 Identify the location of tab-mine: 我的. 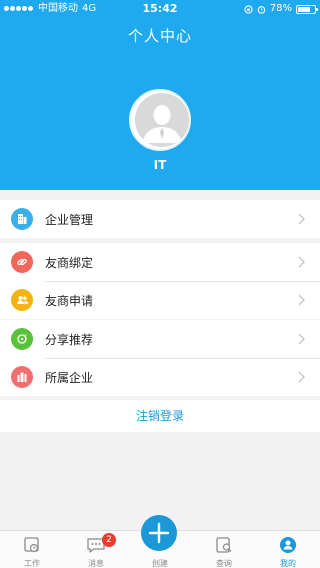
(288, 549).